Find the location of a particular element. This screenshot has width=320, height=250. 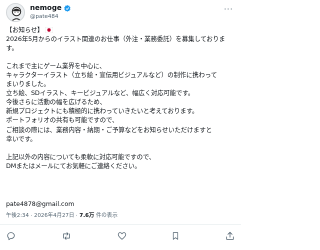

body-line: 【お知らせ】 is located at coordinates (122, 30).